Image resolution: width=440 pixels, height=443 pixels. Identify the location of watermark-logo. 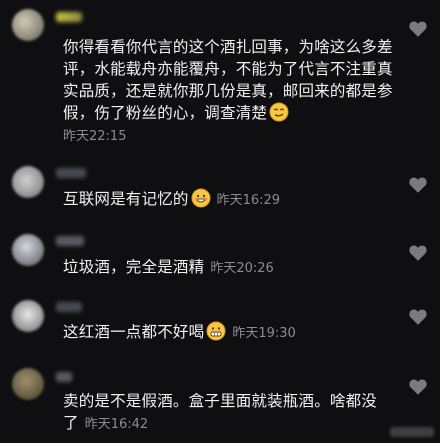
(412, 432).